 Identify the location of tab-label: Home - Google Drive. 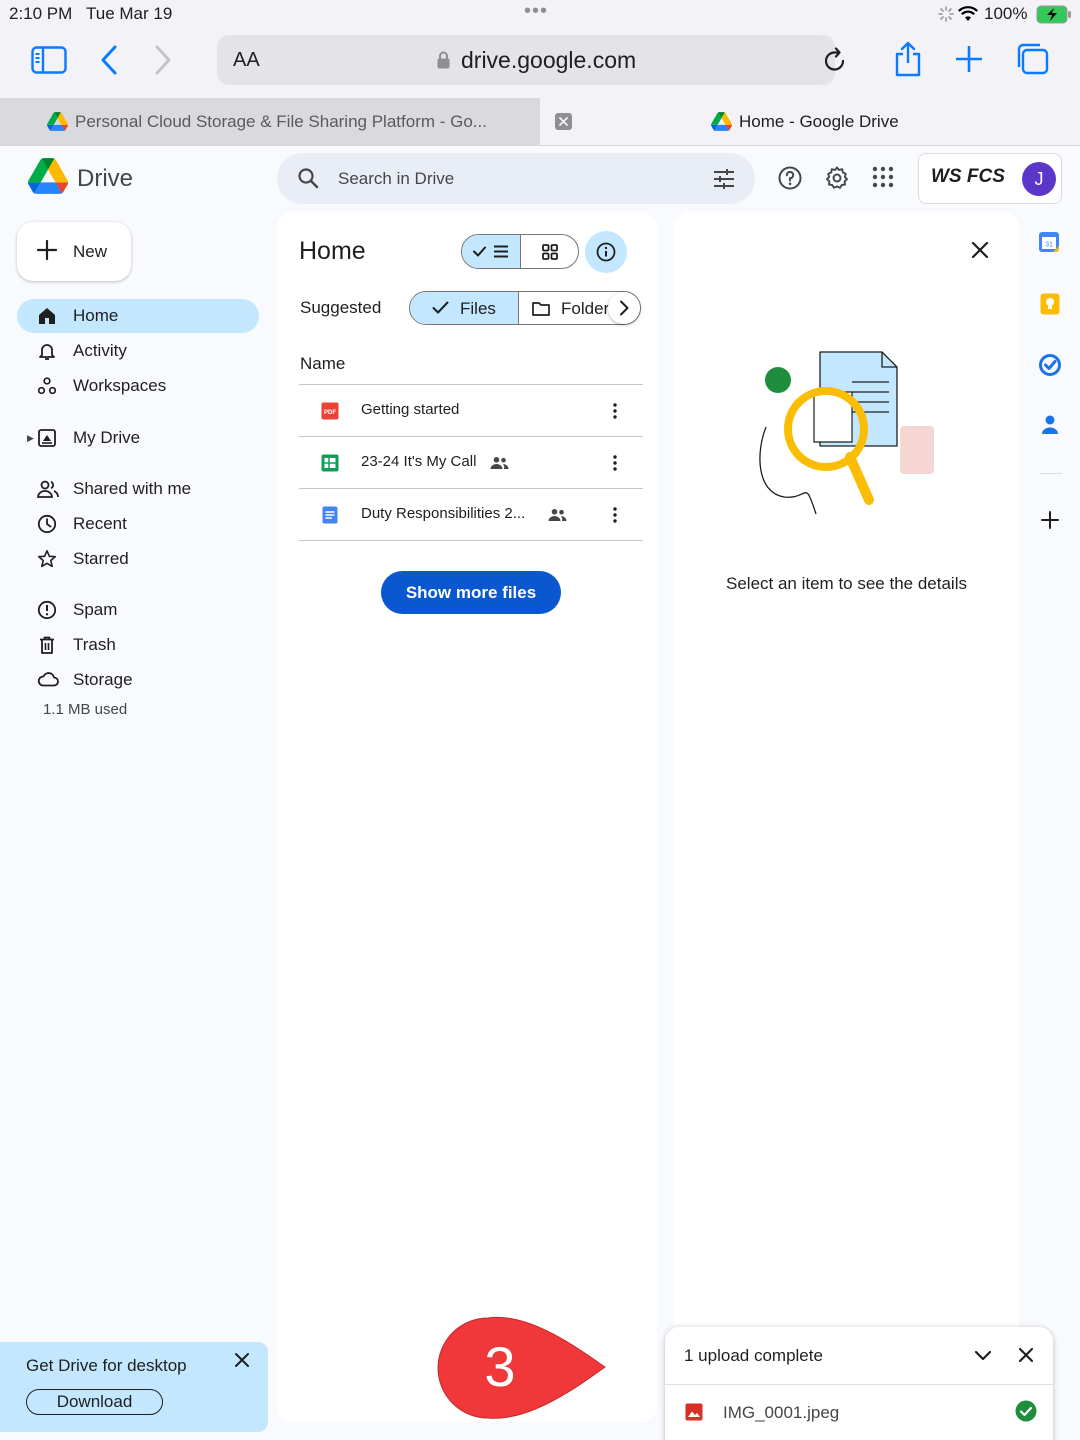
(819, 121).